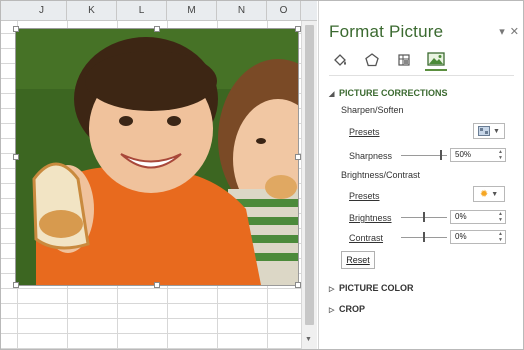 The width and height of the screenshot is (524, 350). Describe the element at coordinates (424, 155) in the screenshot. I see `sharpness-slider` at that location.